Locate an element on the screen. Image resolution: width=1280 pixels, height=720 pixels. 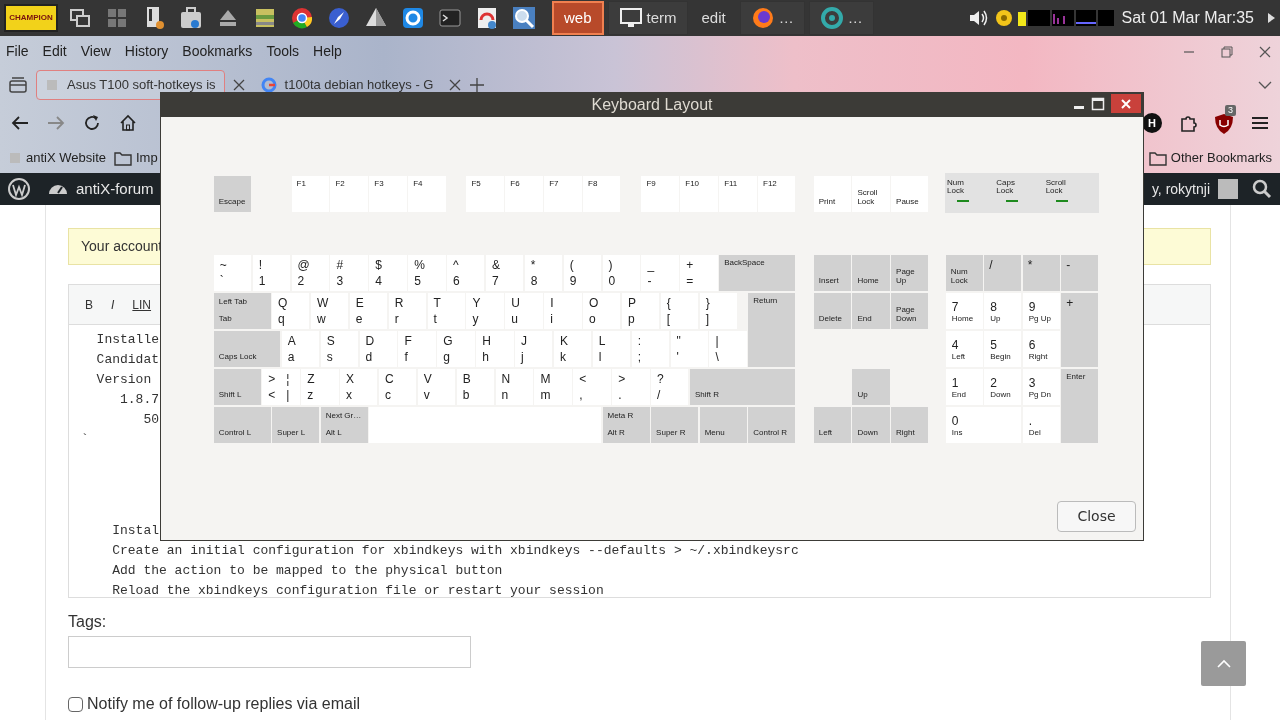
menu-item: Tools is located at coordinates (283, 51).